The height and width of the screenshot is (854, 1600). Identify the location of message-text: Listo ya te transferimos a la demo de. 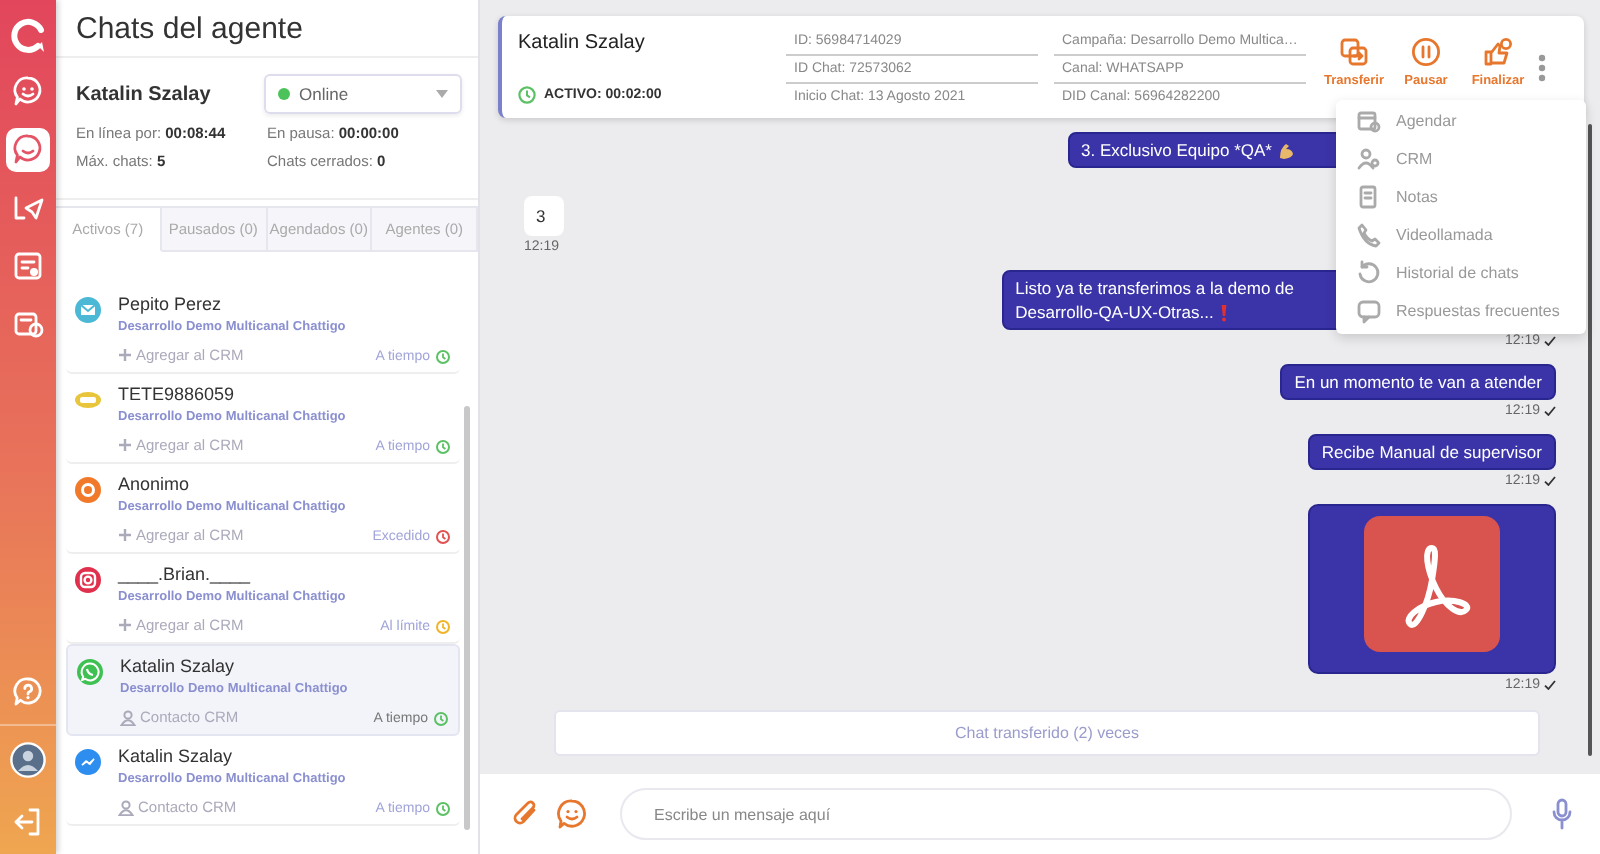
(1154, 288).